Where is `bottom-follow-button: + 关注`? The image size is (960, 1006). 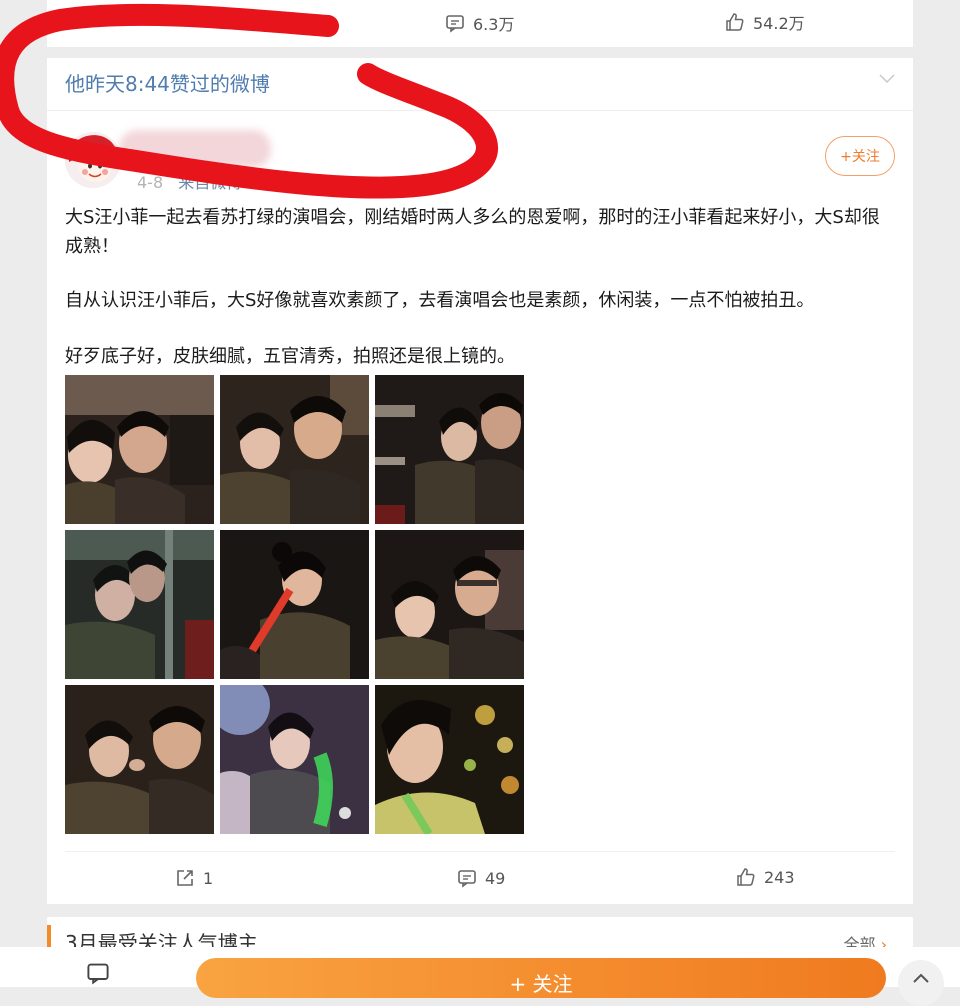 bottom-follow-button: + 关注 is located at coordinates (541, 978).